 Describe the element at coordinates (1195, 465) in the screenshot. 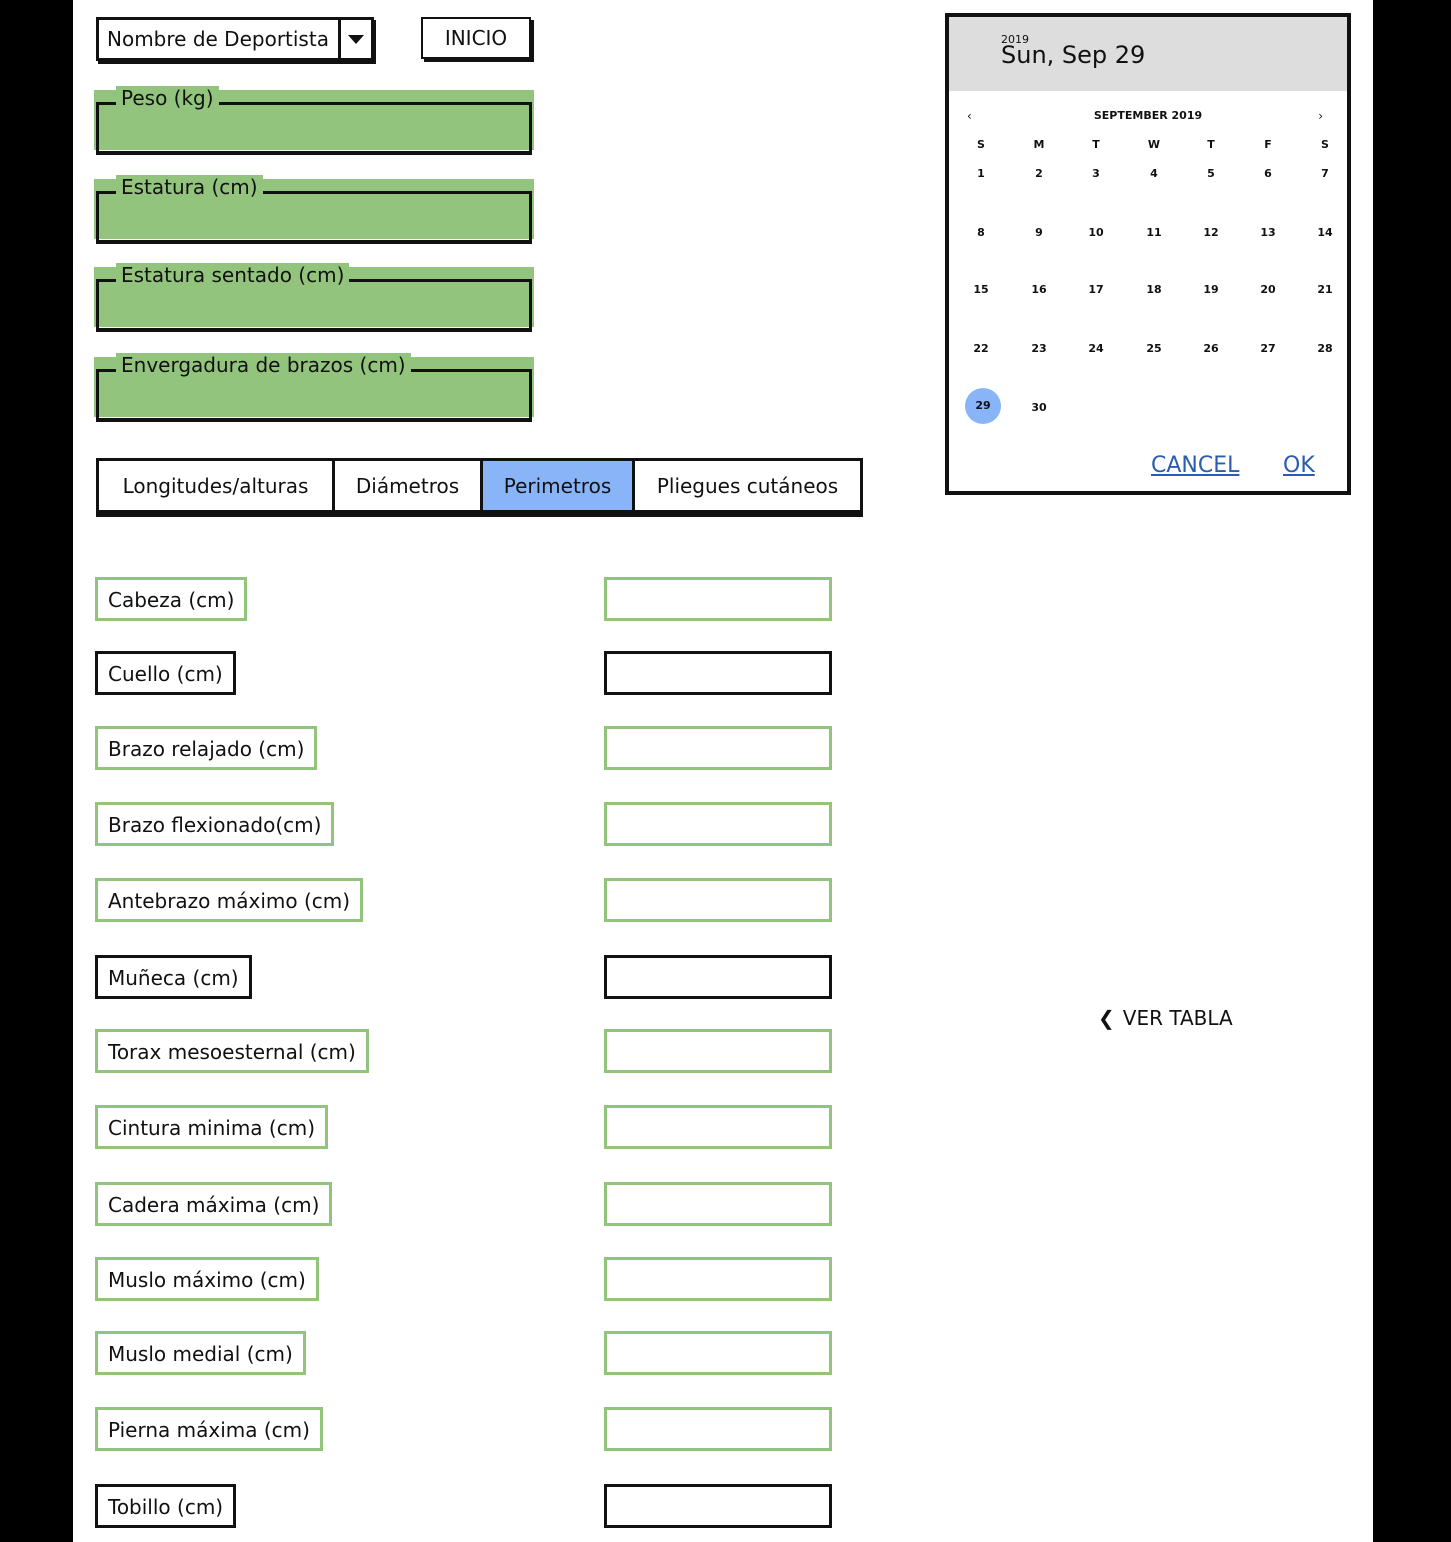

I see `cancel-button: CANCEL` at that location.